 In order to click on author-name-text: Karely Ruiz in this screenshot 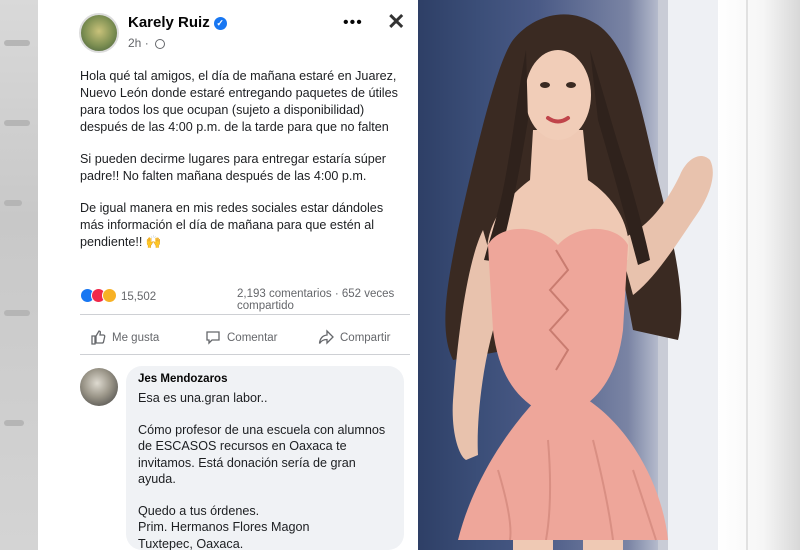, I will do `click(169, 22)`.